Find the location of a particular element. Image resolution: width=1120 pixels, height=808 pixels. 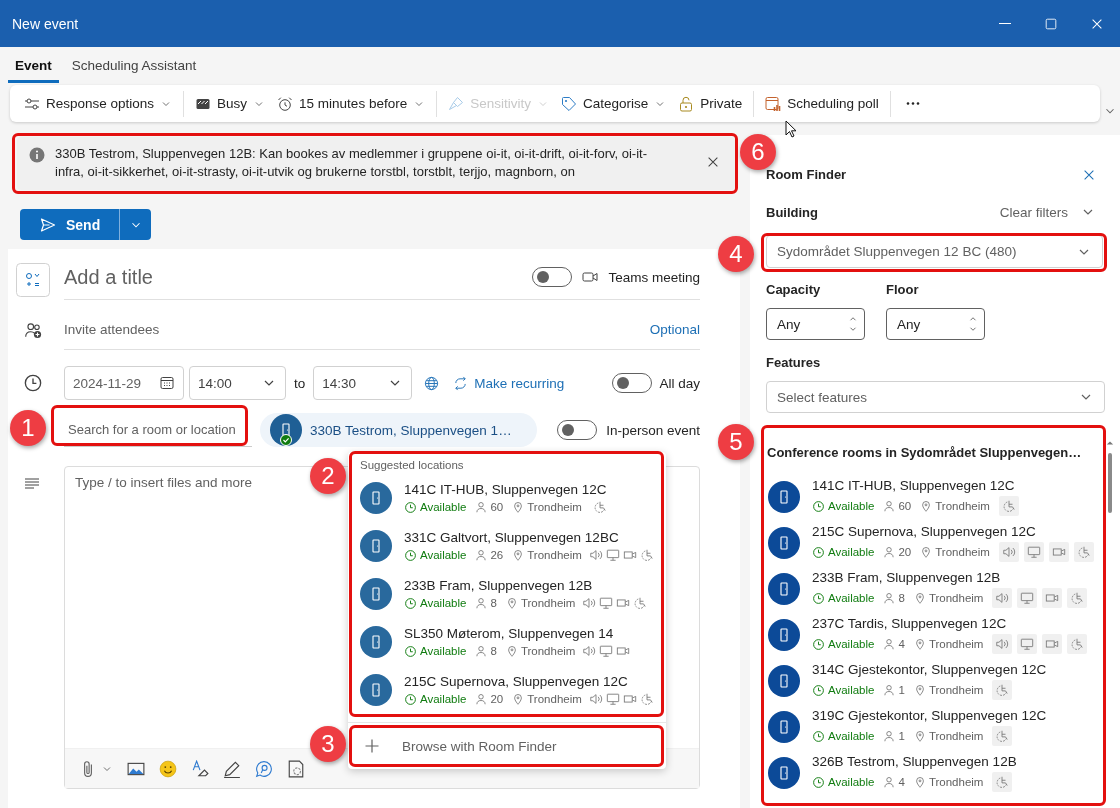

toolbar-button: Categorise is located at coordinates (613, 103).